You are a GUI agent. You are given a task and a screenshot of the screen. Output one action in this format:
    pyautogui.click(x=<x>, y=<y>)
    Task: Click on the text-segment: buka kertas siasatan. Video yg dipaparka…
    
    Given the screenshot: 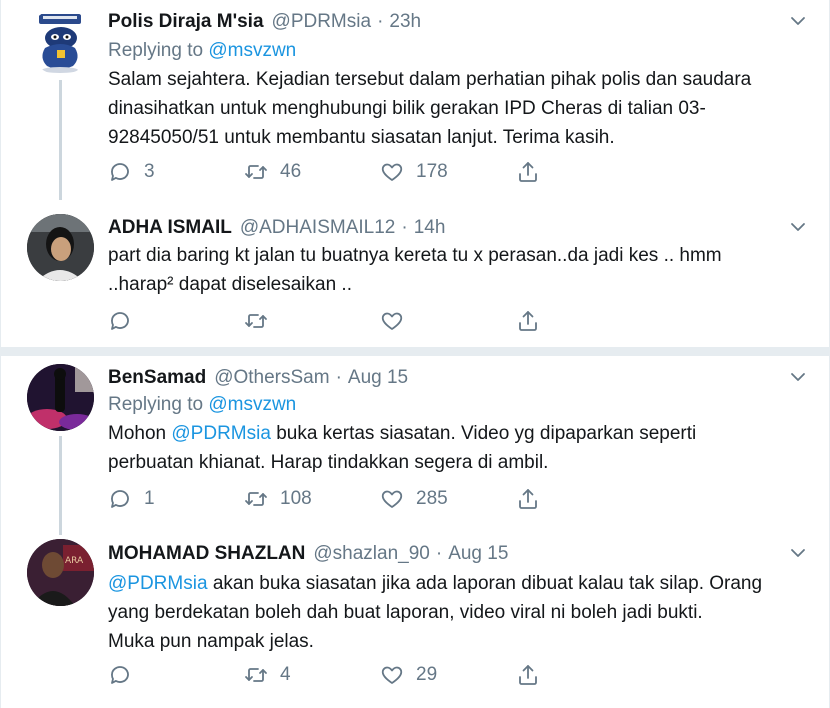 What is the action you would take?
    pyautogui.click(x=486, y=433)
    